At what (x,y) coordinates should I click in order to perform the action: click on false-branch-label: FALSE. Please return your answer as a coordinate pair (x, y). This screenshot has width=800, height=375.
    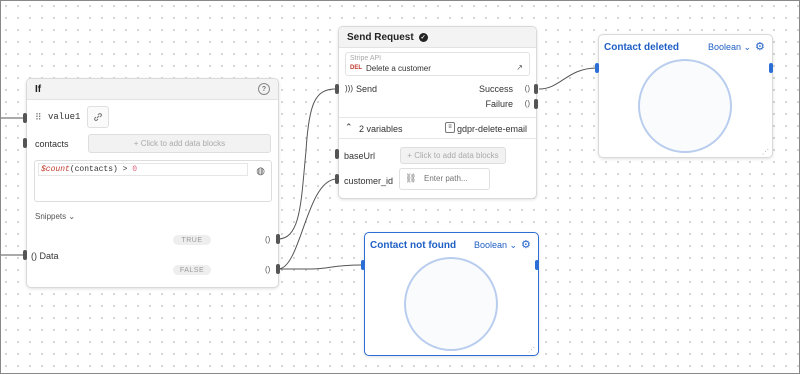
    Looking at the image, I should click on (192, 270).